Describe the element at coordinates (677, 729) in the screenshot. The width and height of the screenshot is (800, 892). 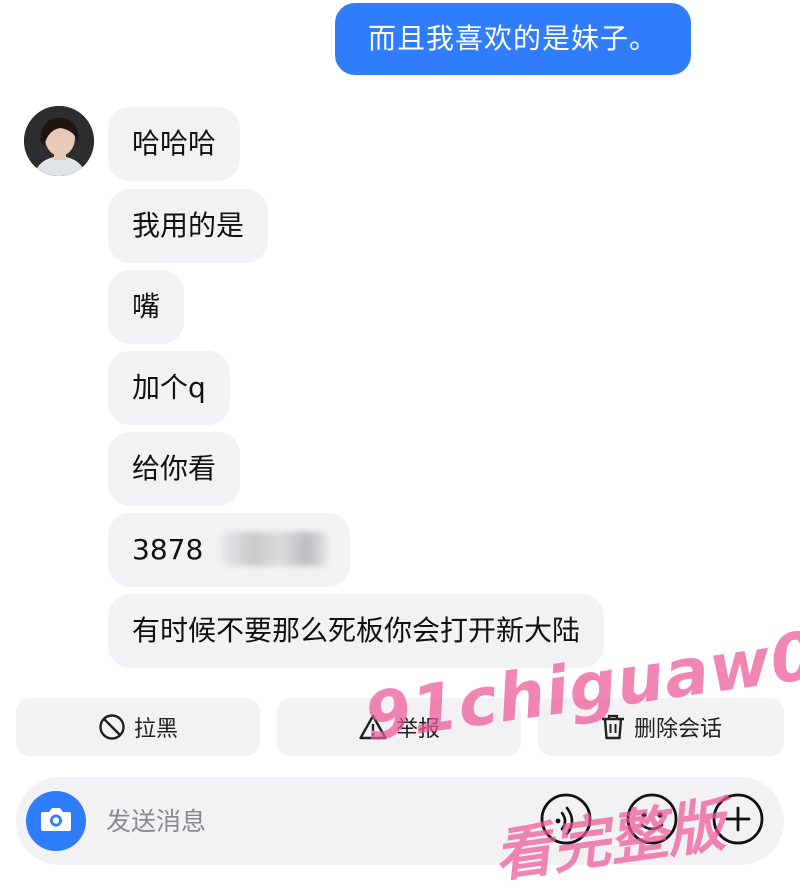
I see `delete-conversation-label: 删除会话` at that location.